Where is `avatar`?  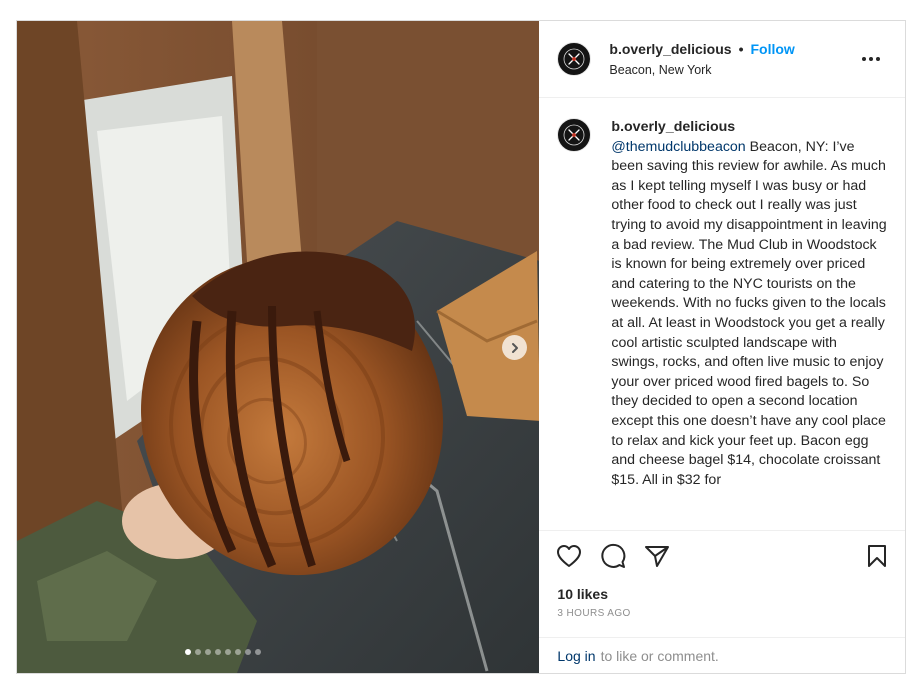 avatar is located at coordinates (574, 59).